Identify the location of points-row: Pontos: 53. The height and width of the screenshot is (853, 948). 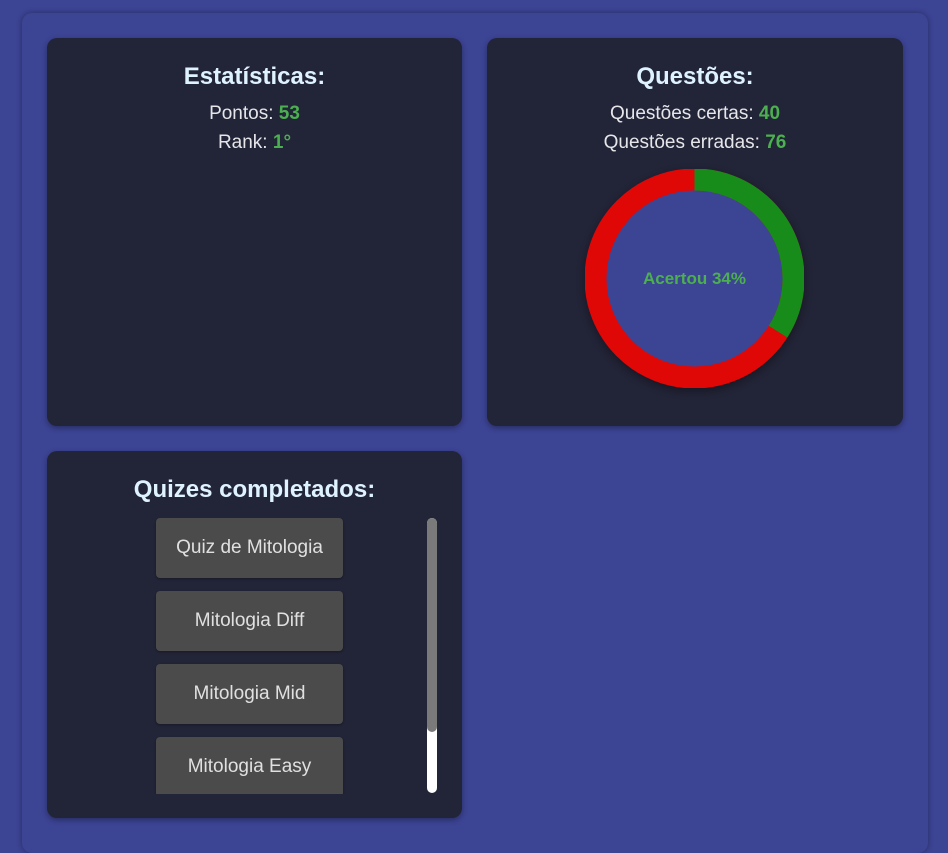
(254, 113).